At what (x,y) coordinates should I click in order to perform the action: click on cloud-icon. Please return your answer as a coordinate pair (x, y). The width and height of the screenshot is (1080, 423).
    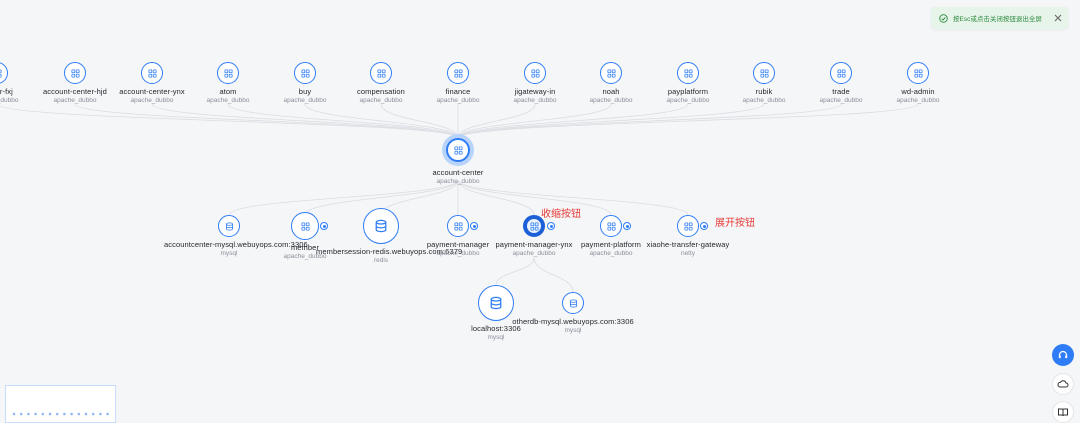
    Looking at the image, I should click on (1063, 384).